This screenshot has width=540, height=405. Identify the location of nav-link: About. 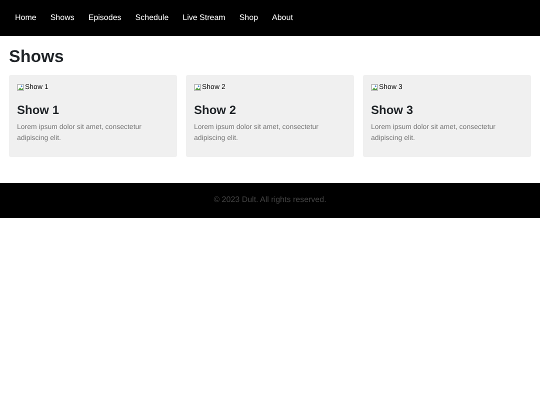
(282, 18).